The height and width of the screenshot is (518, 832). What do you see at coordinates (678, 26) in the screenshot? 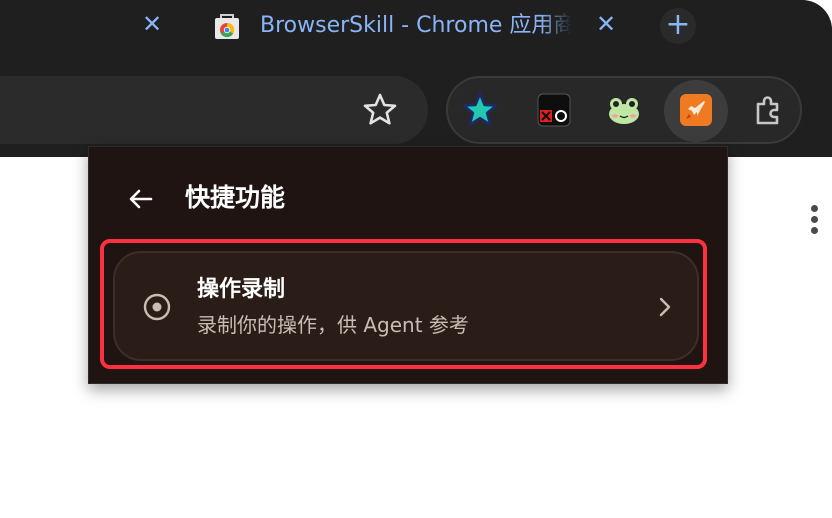
I see `new-tab-button: +` at bounding box center [678, 26].